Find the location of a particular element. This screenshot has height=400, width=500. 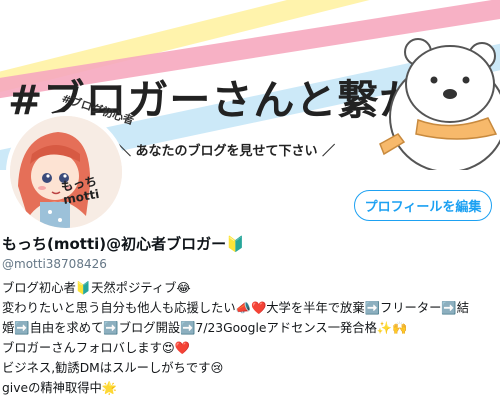

avatar-illustration is located at coordinates (66, 172).